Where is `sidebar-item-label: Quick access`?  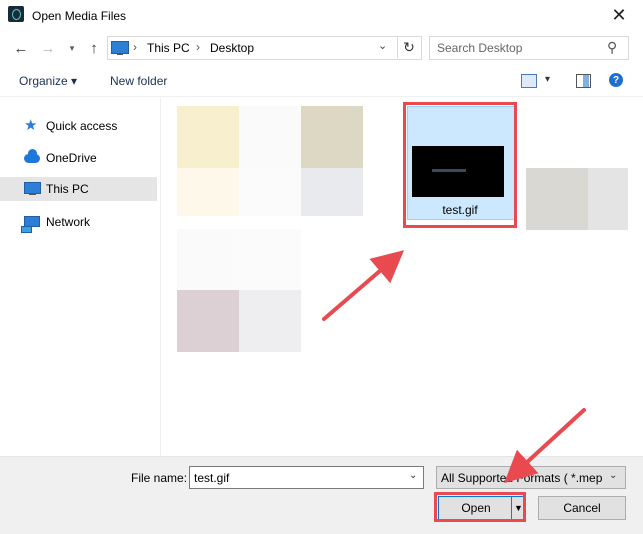
sidebar-item-label: Quick access is located at coordinates (82, 126).